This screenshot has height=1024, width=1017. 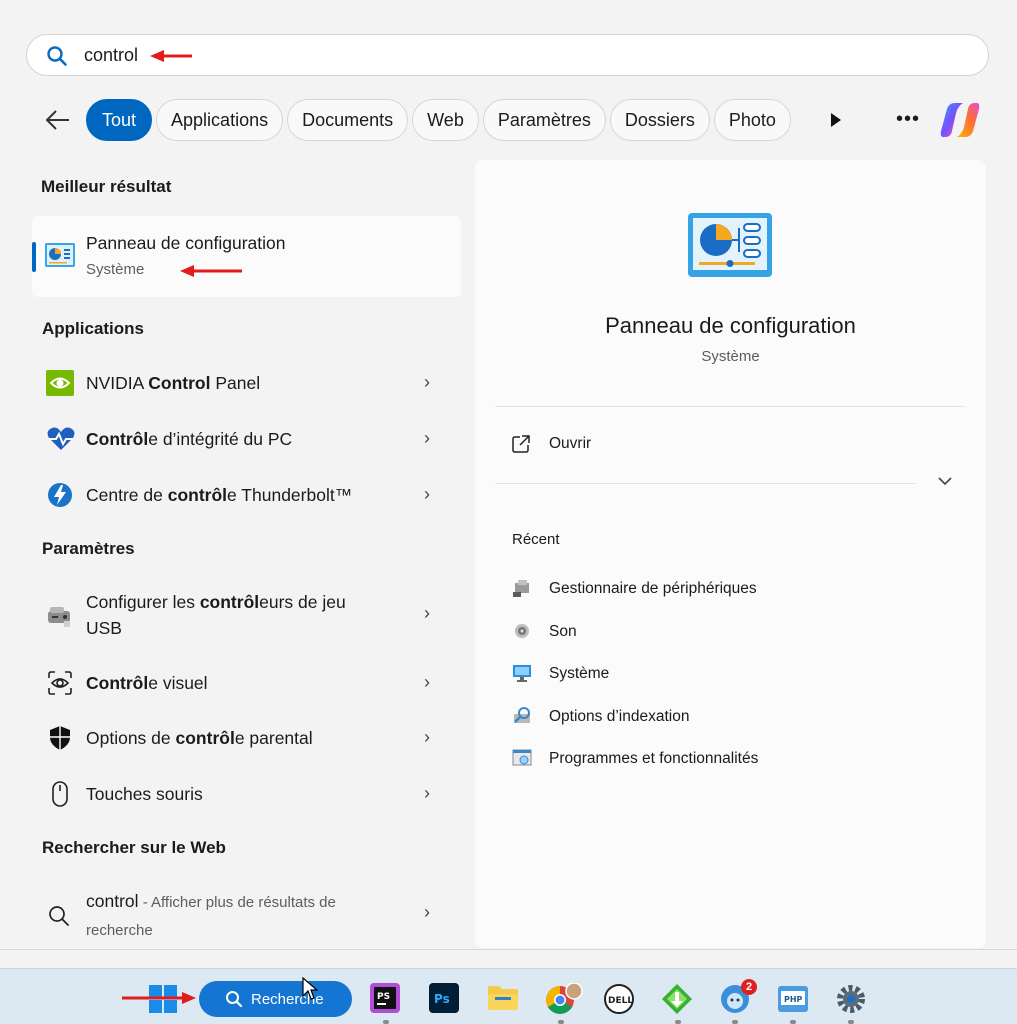 I want to click on setting-label: Options de contrôle parental, so click(x=199, y=738).